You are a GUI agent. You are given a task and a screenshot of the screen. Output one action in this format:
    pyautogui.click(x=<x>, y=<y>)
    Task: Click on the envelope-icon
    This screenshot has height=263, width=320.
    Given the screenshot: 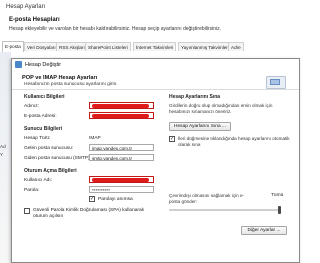 What is the action you would take?
    pyautogui.click(x=18, y=64)
    